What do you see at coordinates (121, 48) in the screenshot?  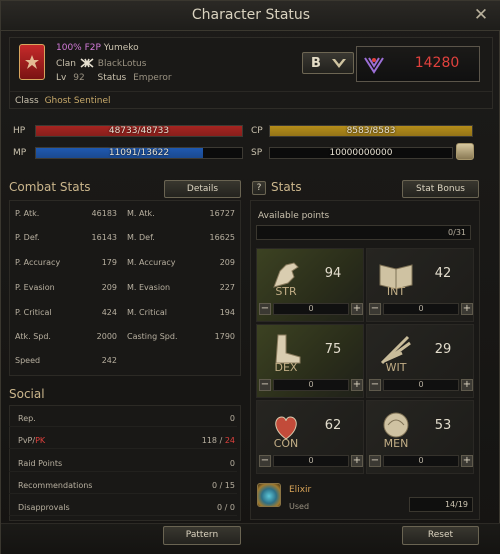 I see `character-name: Yumeko` at bounding box center [121, 48].